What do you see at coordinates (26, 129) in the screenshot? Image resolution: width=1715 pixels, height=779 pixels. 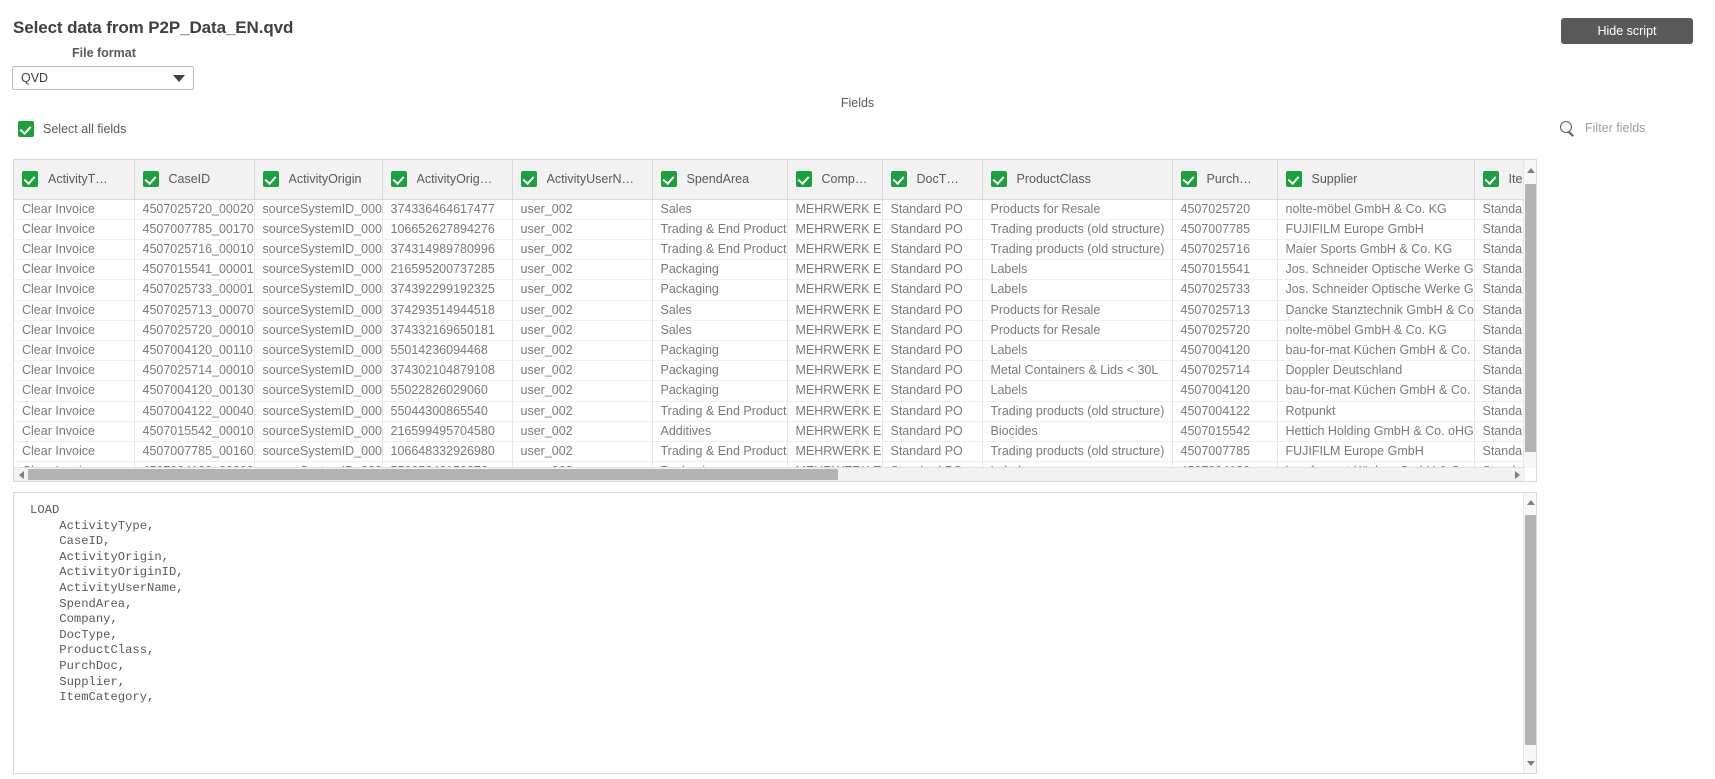 I see `checkmark-icon` at bounding box center [26, 129].